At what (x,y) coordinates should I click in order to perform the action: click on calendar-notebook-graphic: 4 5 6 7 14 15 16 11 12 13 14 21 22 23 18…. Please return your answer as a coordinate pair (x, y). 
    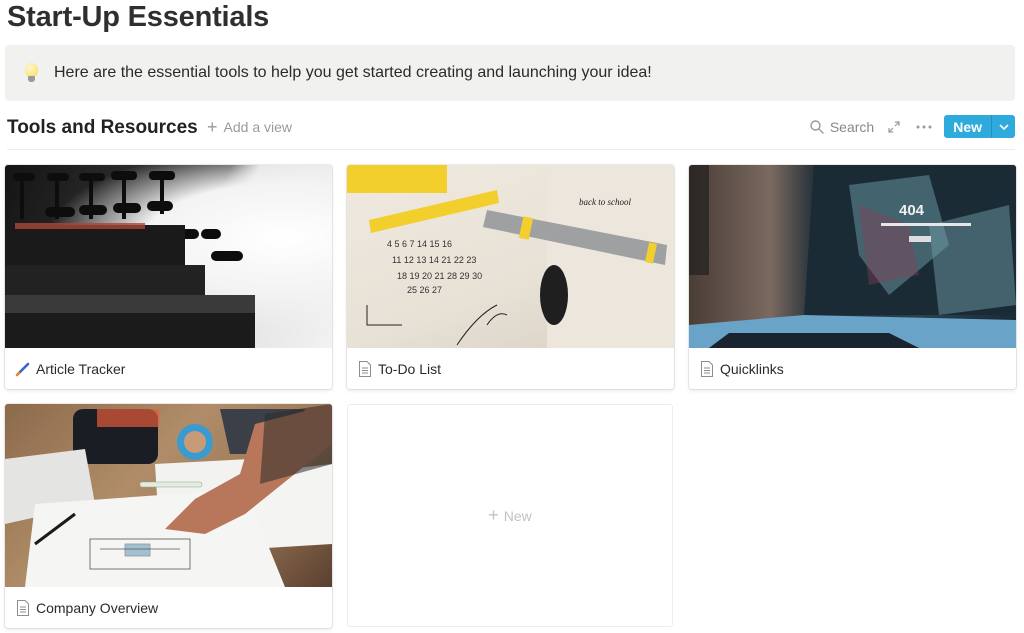
    Looking at the image, I should click on (510, 256).